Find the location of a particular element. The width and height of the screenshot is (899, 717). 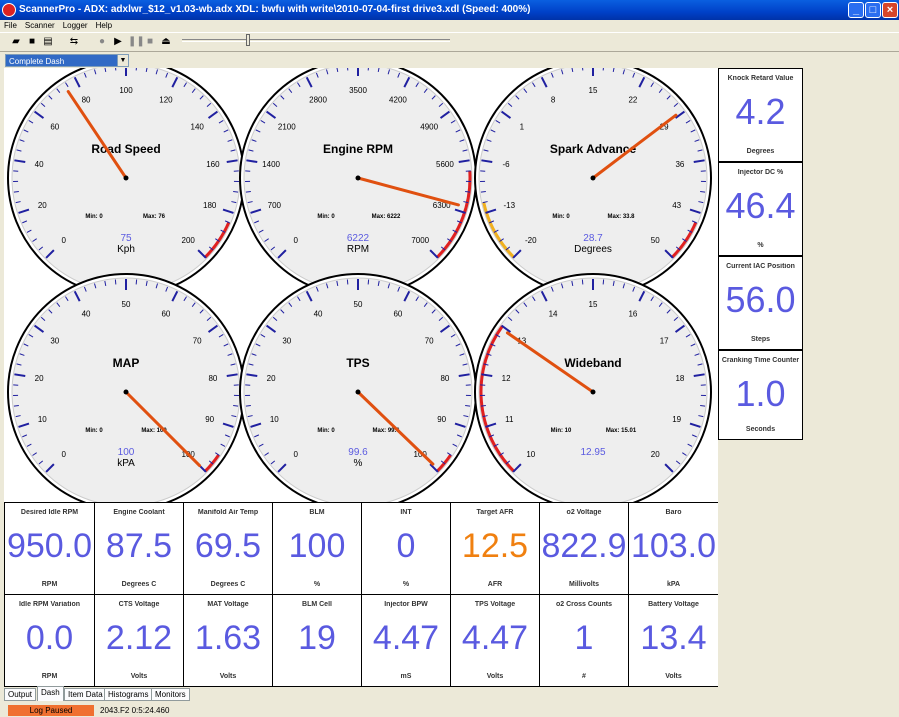

readout-panel: TPS Voltage 4.47 Volts is located at coordinates (495, 640).